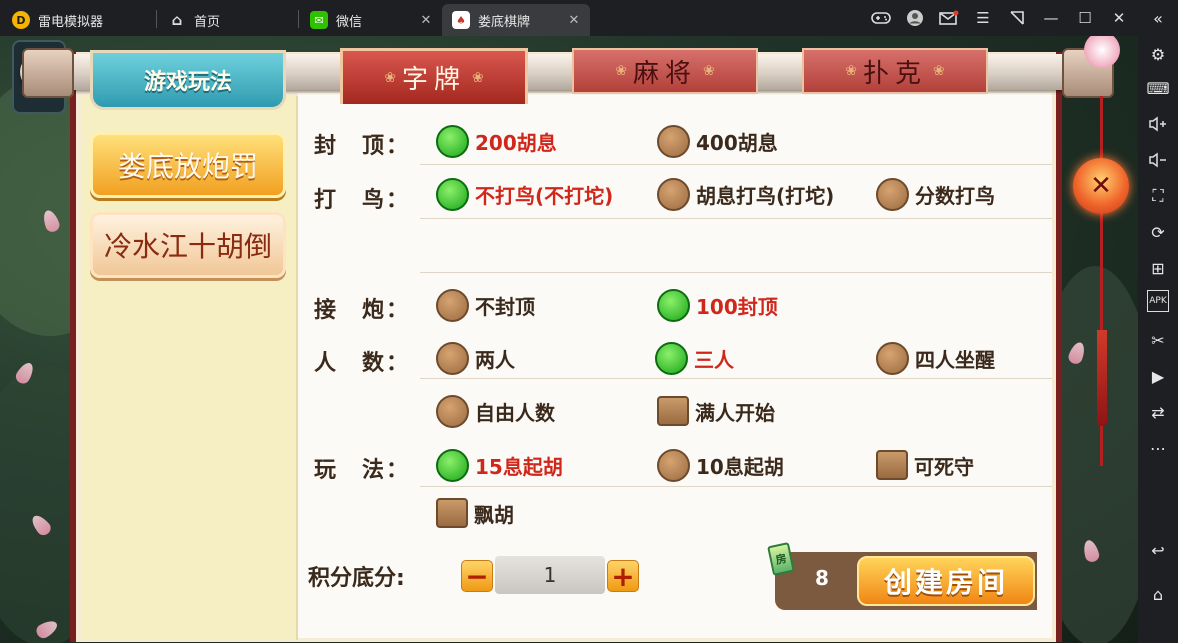 This screenshot has width=1178, height=643. I want to click on score-label: 积分底分:, so click(356, 578).